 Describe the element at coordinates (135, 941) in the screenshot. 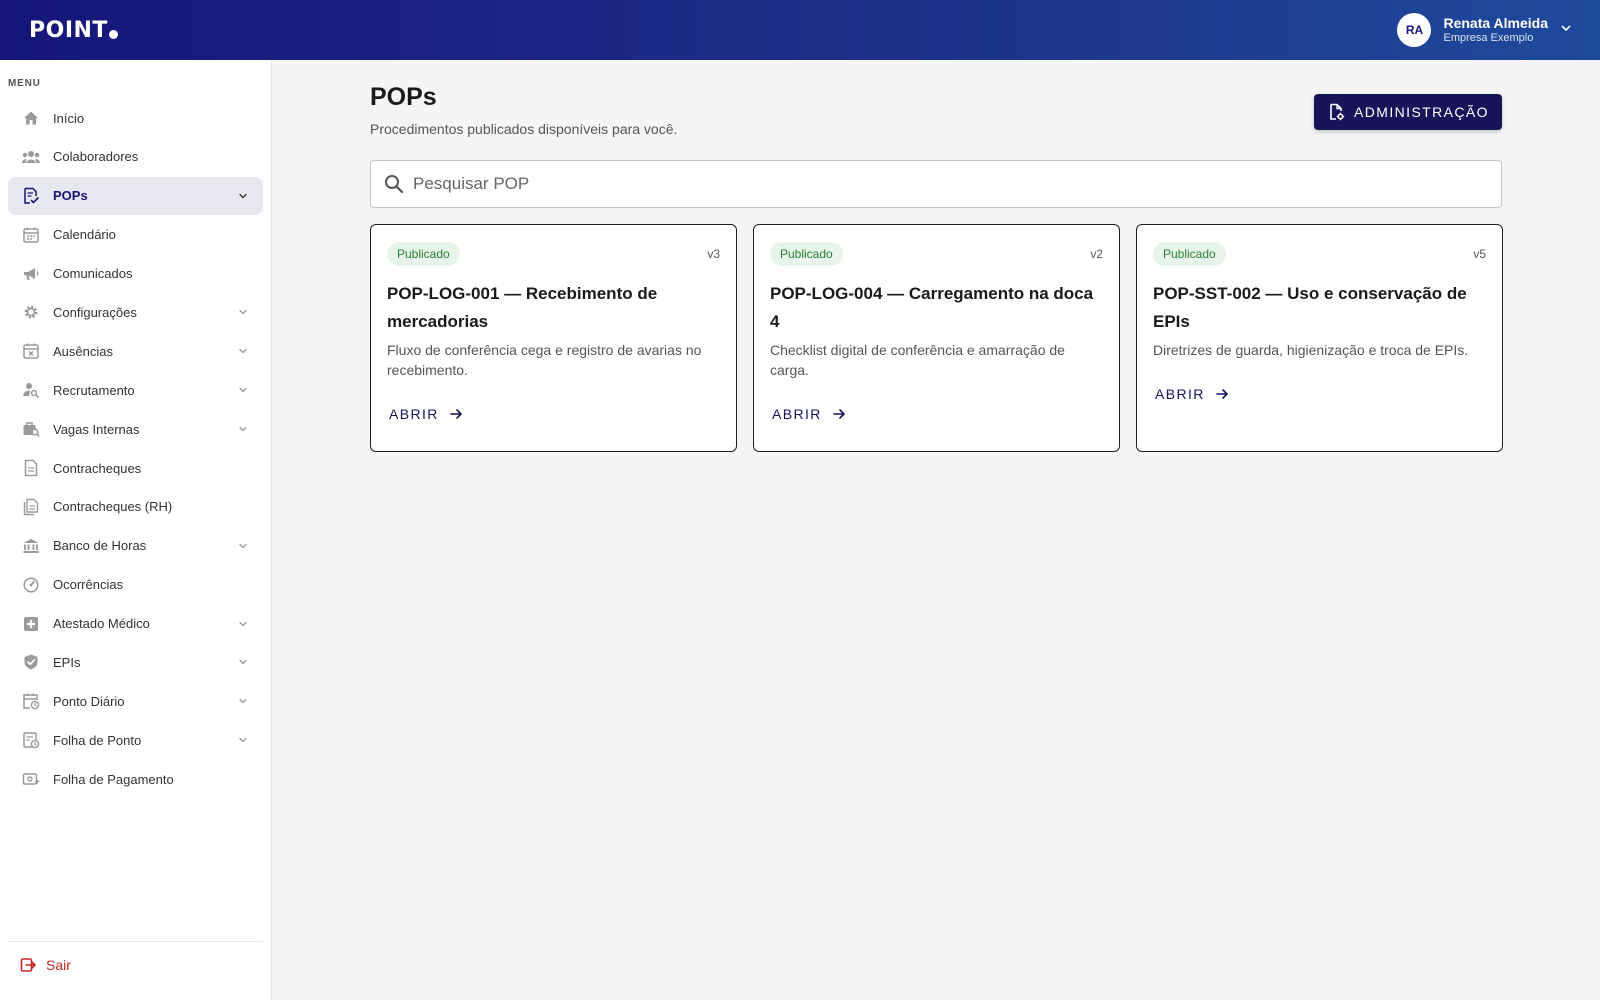

I see `sidebar-divider` at that location.